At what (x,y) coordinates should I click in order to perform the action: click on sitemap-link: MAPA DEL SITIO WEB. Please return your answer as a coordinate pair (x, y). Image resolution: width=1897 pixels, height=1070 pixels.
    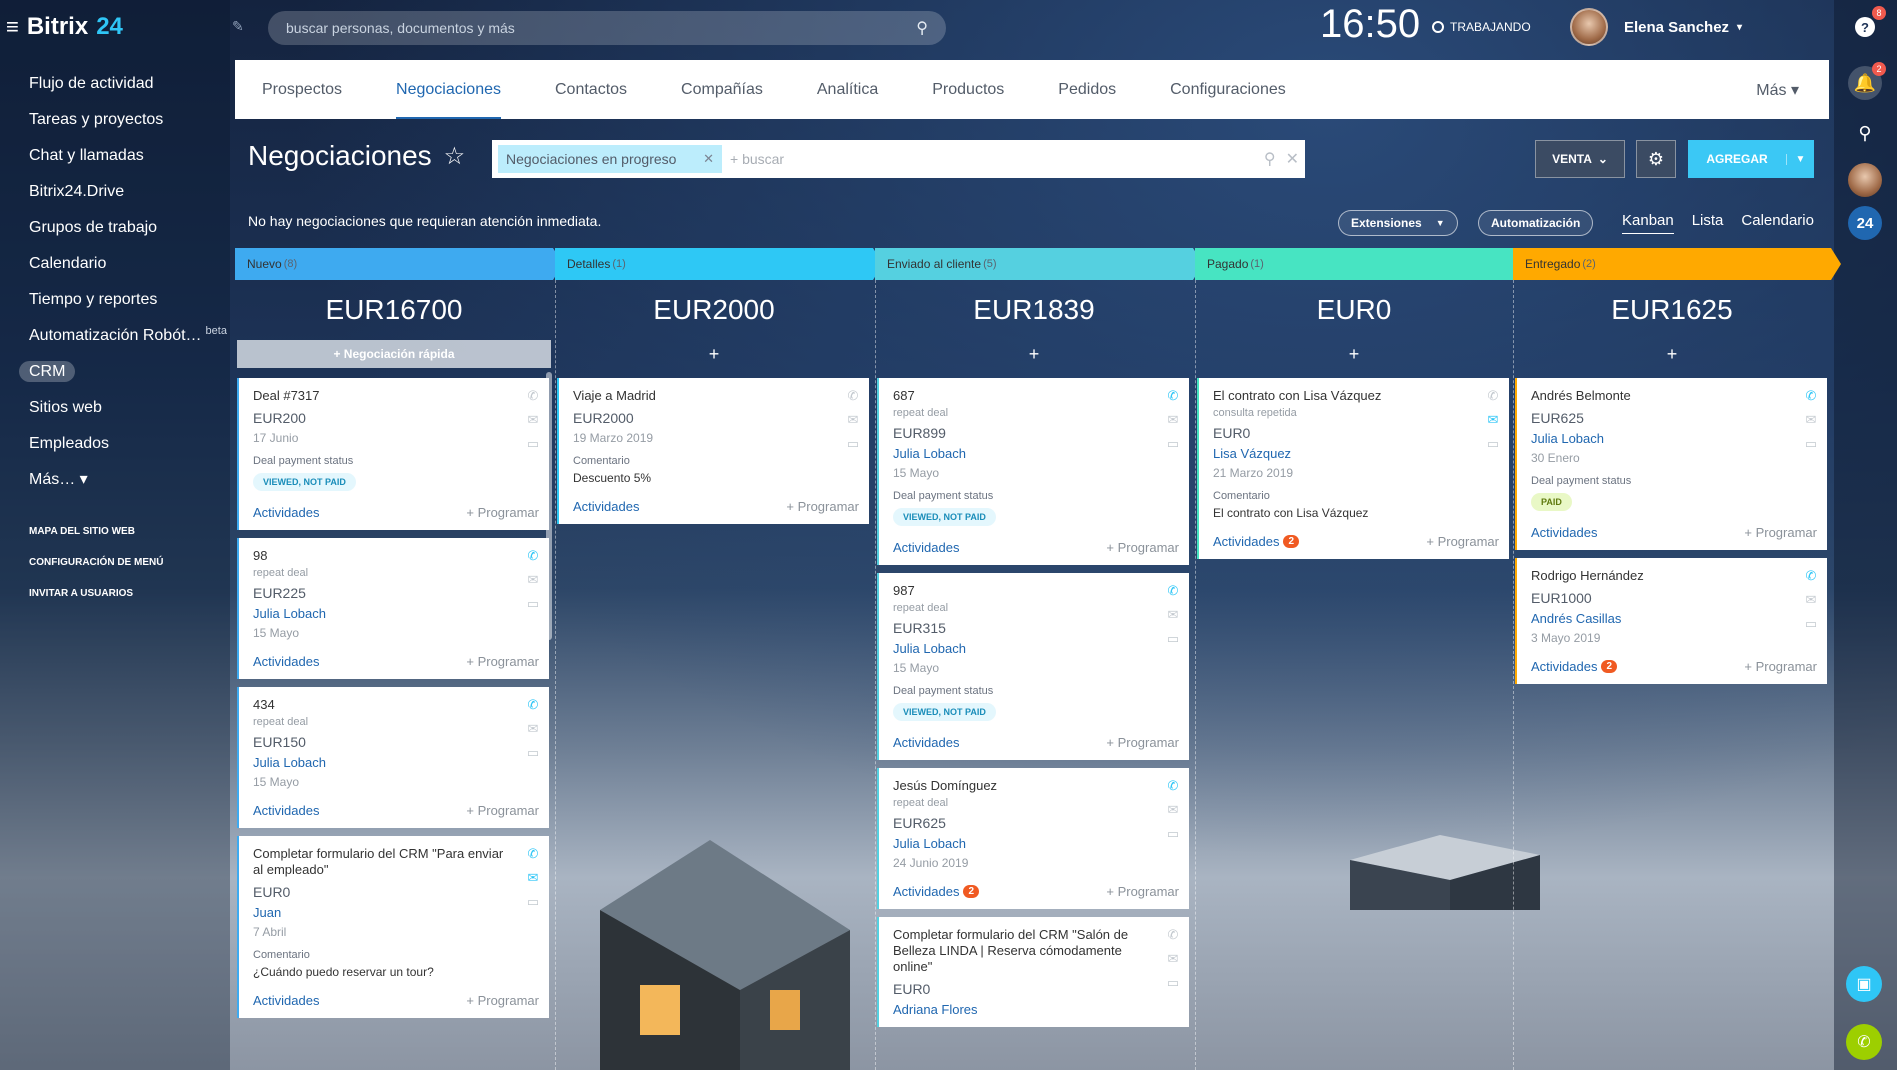
    Looking at the image, I should click on (115, 531).